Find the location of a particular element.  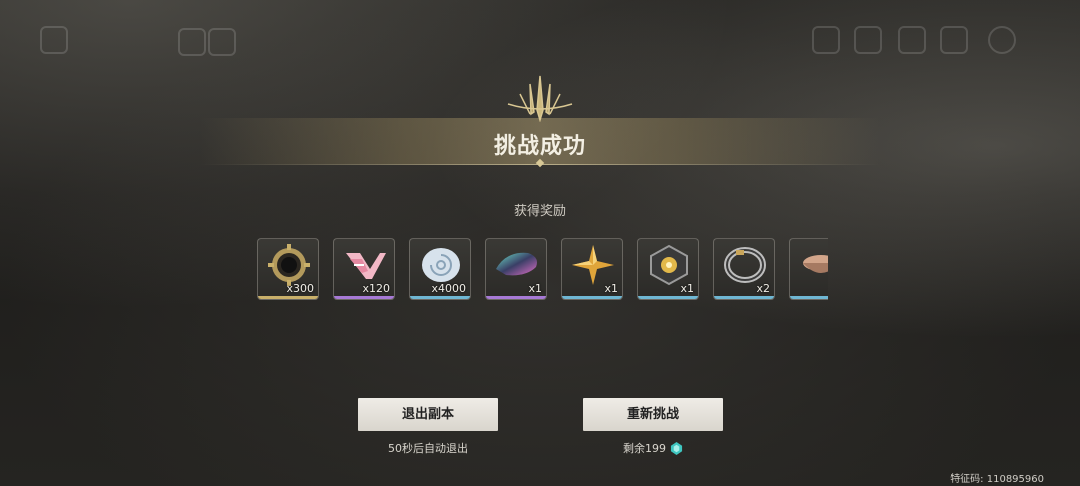

shuriken-star-icon is located at coordinates (593, 265).